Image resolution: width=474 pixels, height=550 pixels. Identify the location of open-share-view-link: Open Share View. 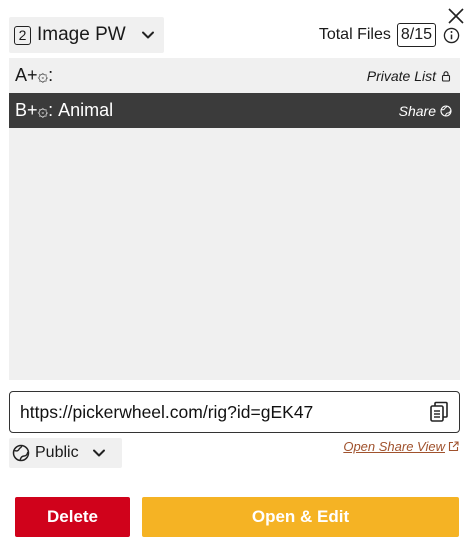
(401, 446).